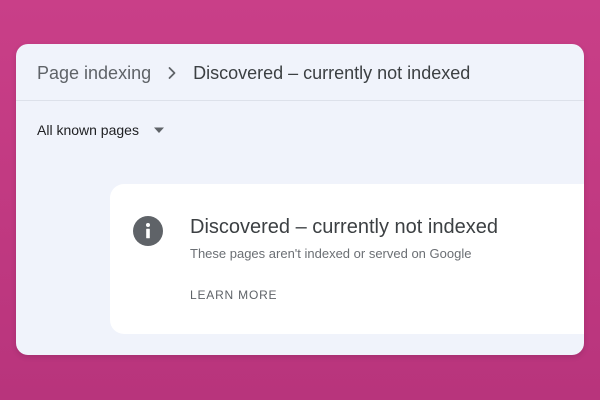 The image size is (600, 400). I want to click on breadcrumb-current-page: Discovered – currently not indexed, so click(332, 72).